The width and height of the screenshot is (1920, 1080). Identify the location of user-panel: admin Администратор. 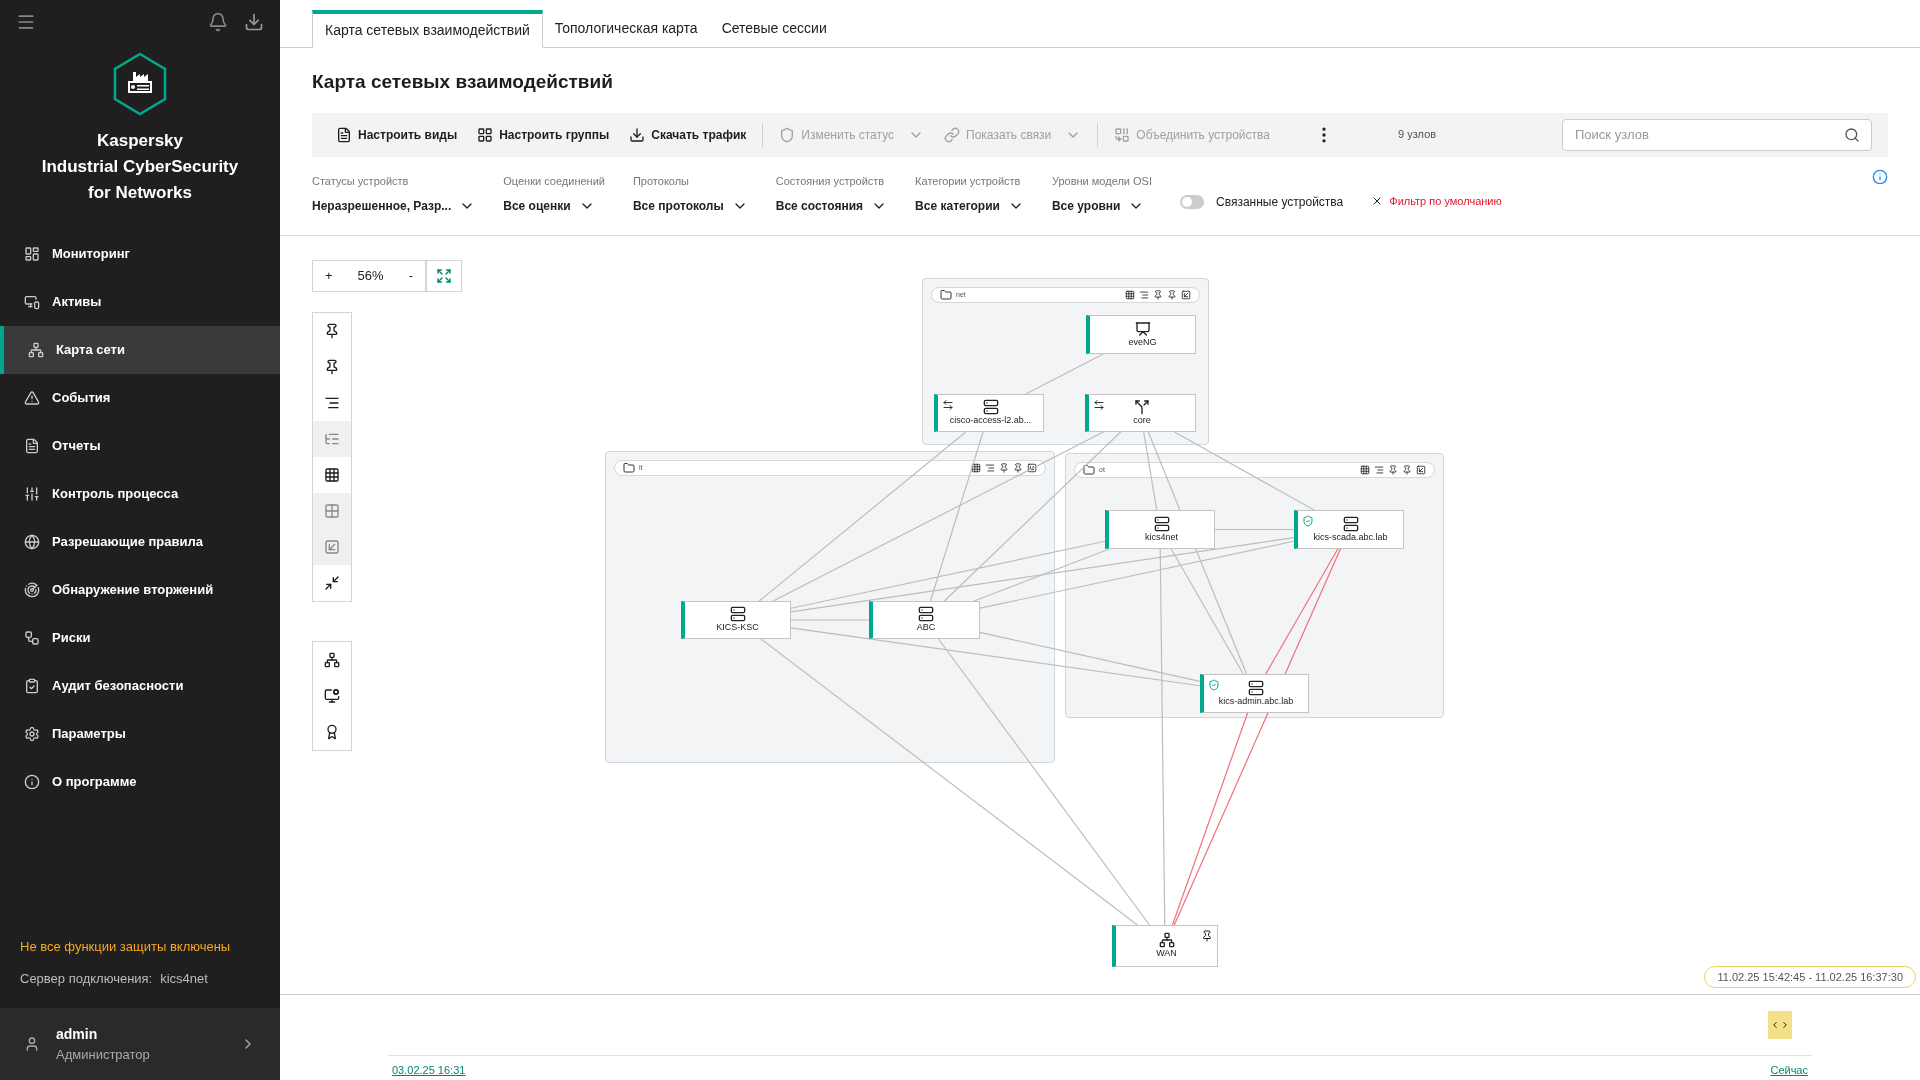
(140, 1044).